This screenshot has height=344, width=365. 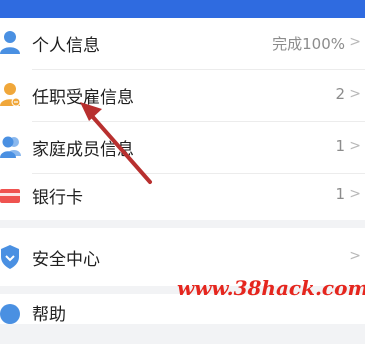 I want to click on help-icon, so click(x=11, y=315).